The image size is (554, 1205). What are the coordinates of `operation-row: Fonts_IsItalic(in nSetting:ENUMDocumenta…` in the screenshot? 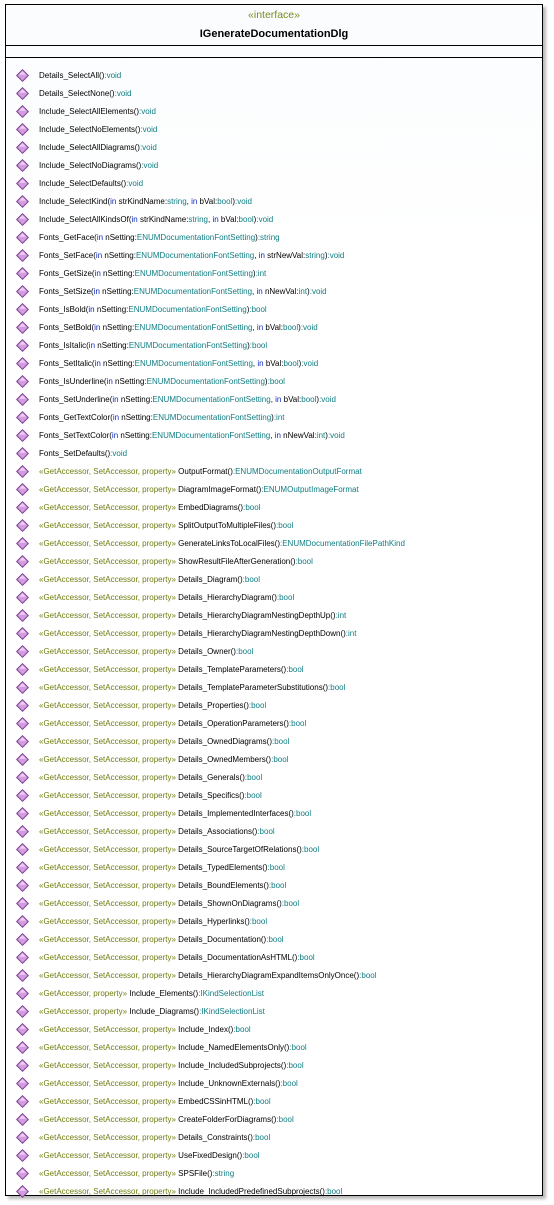 It's located at (274, 345).